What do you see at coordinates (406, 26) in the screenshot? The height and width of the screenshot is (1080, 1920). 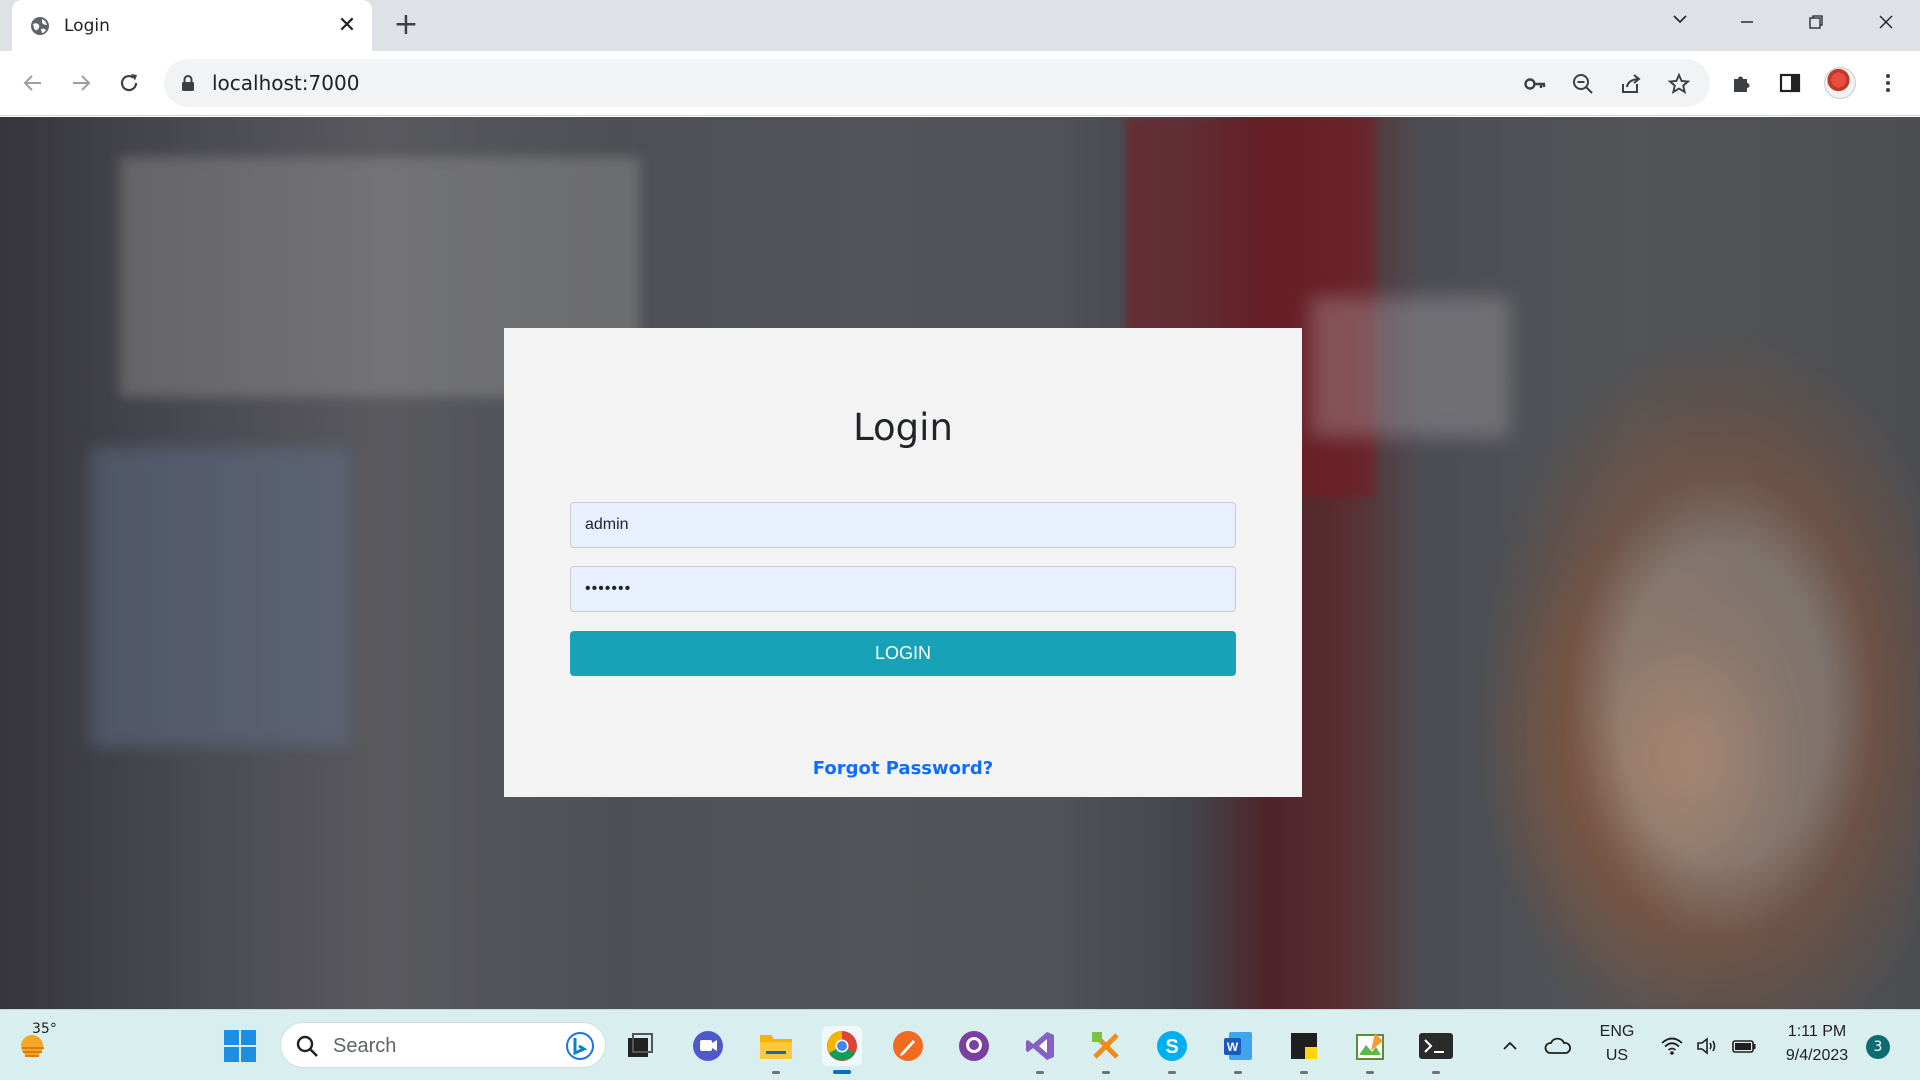 I see `new-tab-icon: +` at bounding box center [406, 26].